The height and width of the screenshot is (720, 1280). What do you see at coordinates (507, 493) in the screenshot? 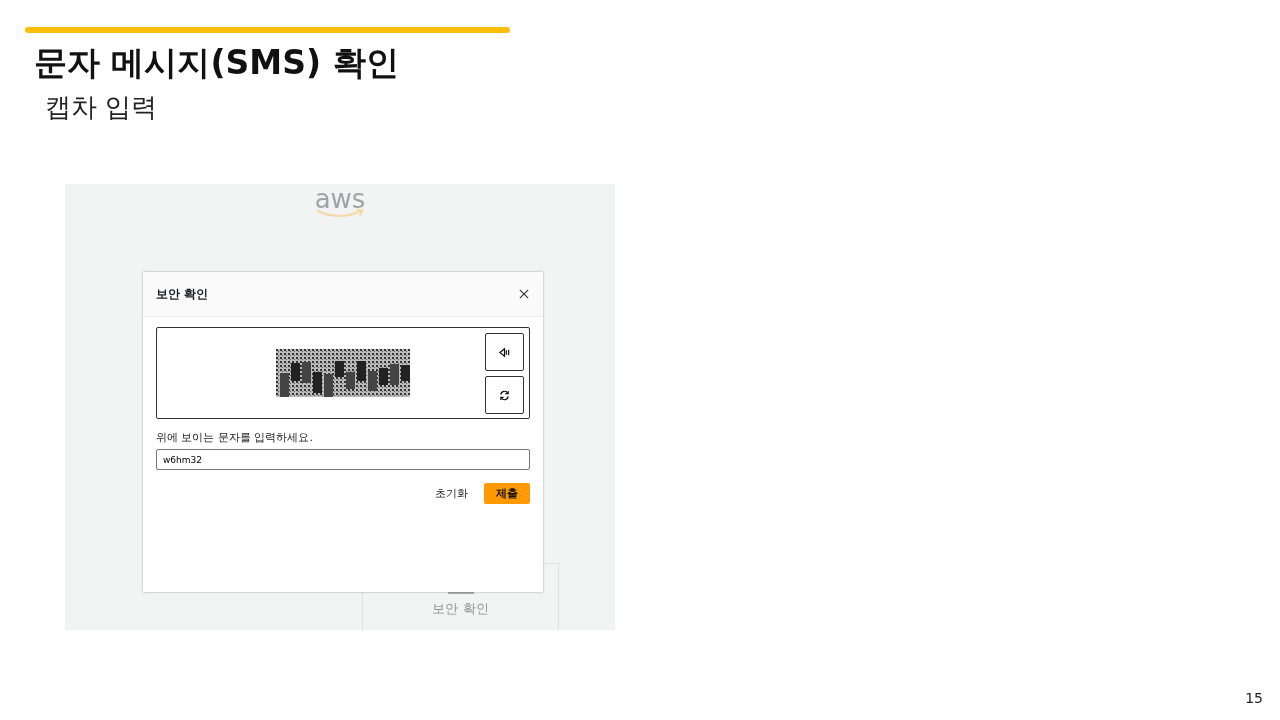
I see `submit-button: 제출` at bounding box center [507, 493].